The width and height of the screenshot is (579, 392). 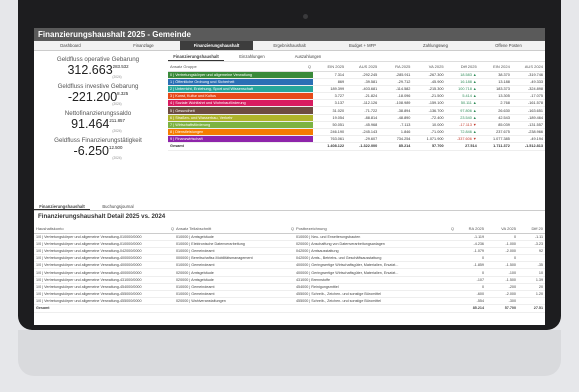 What do you see at coordinates (308, 56) in the screenshot?
I see `subtab-auszahlungen: Auszahlungen` at bounding box center [308, 56].